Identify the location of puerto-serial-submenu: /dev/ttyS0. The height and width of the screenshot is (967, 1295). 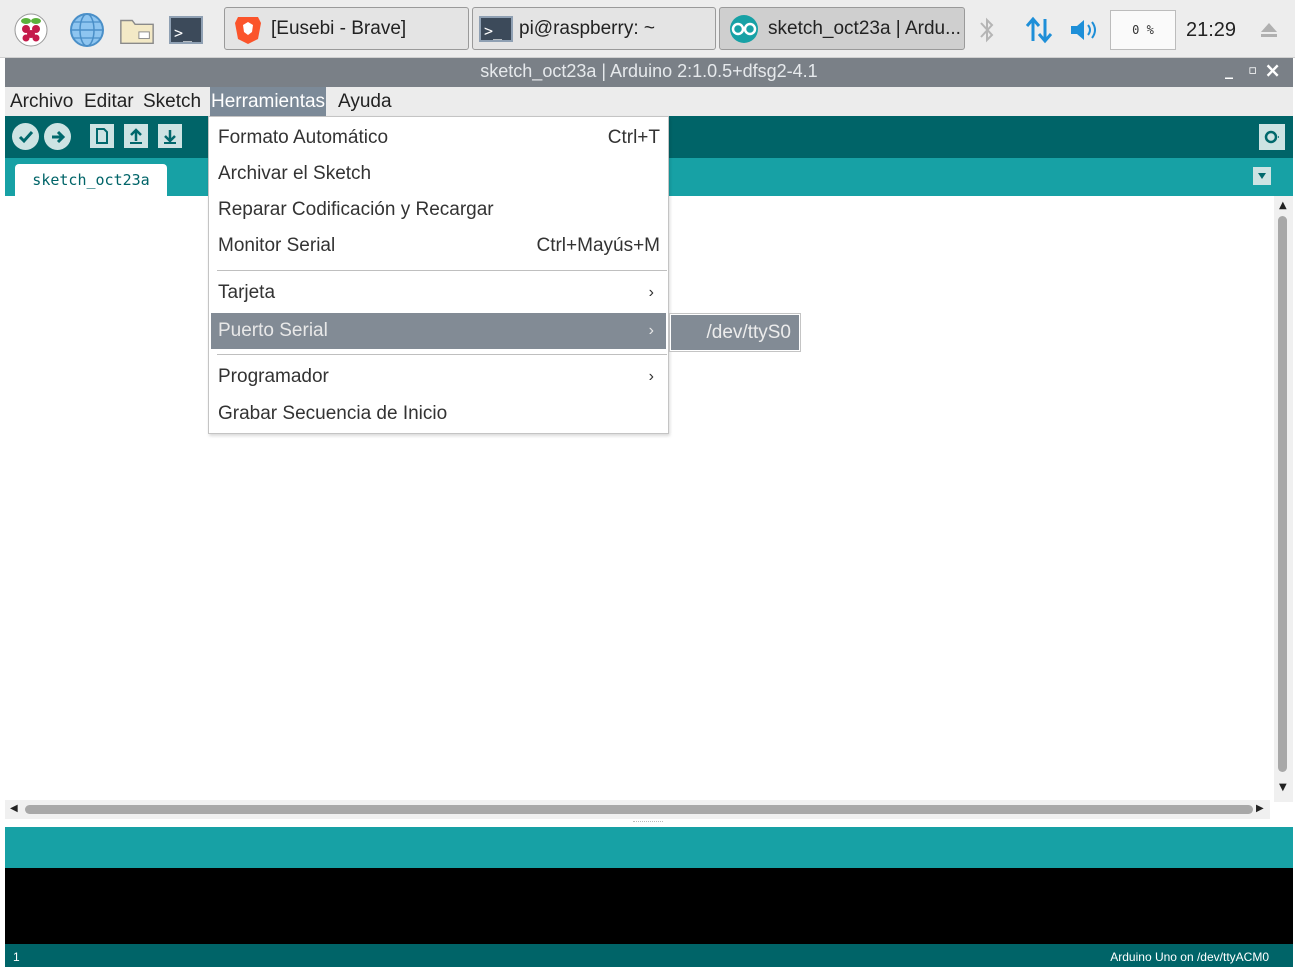
(735, 332).